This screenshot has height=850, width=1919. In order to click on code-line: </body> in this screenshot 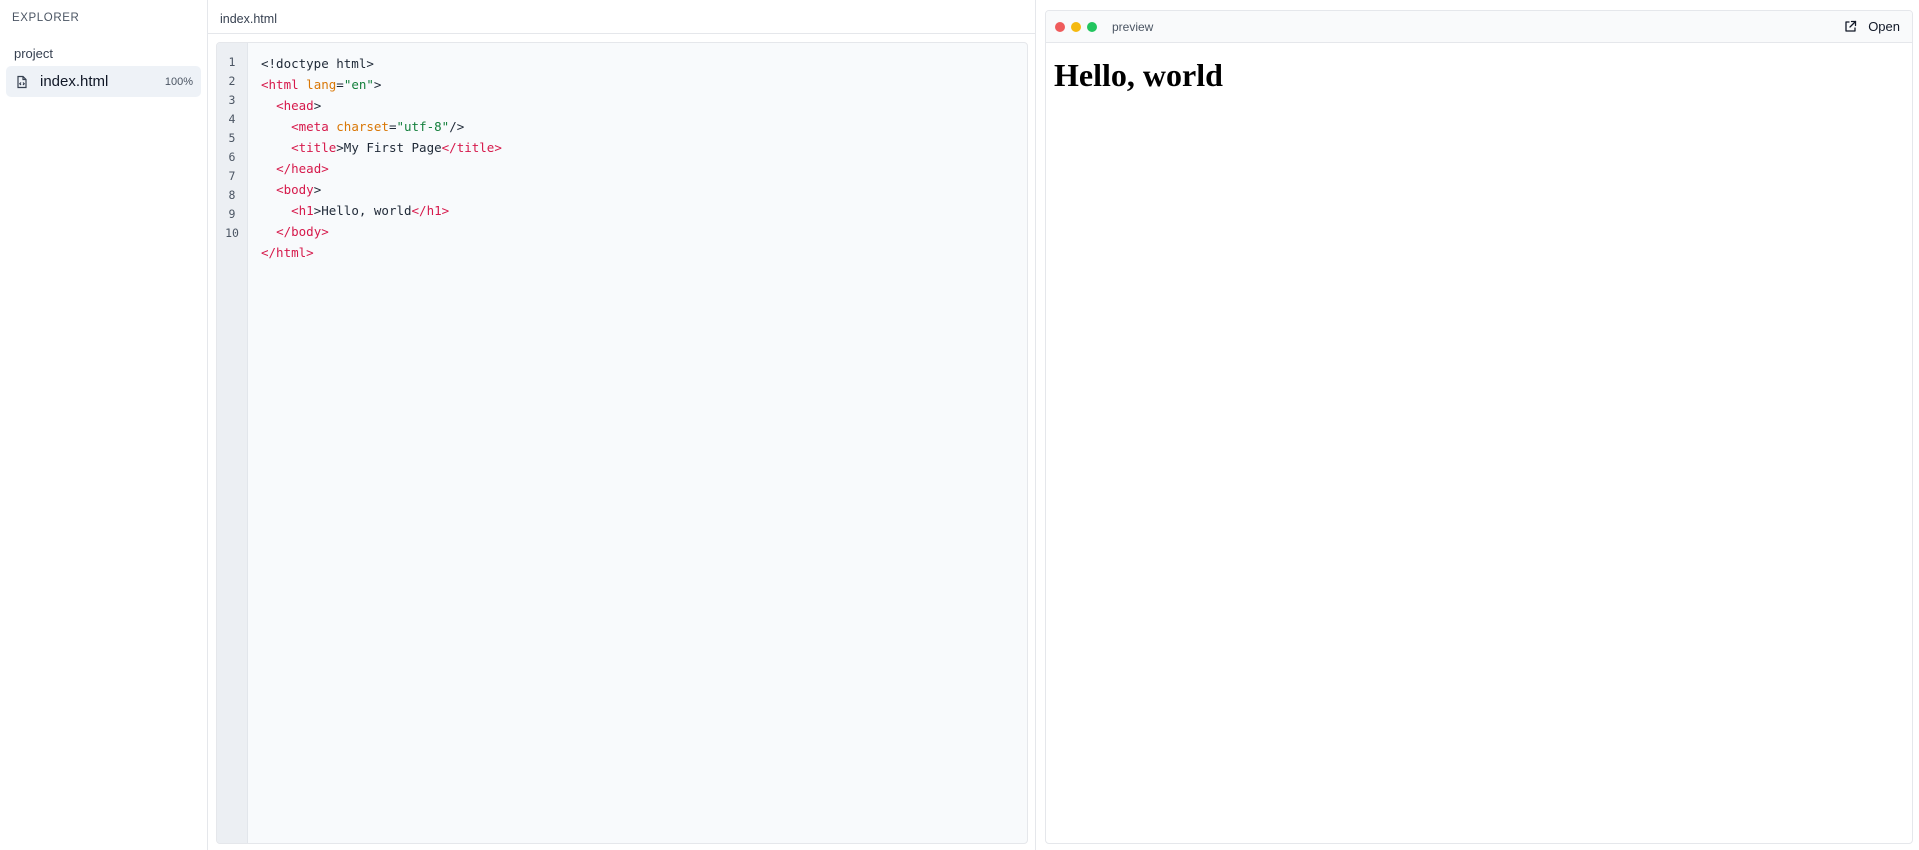, I will do `click(639, 231)`.